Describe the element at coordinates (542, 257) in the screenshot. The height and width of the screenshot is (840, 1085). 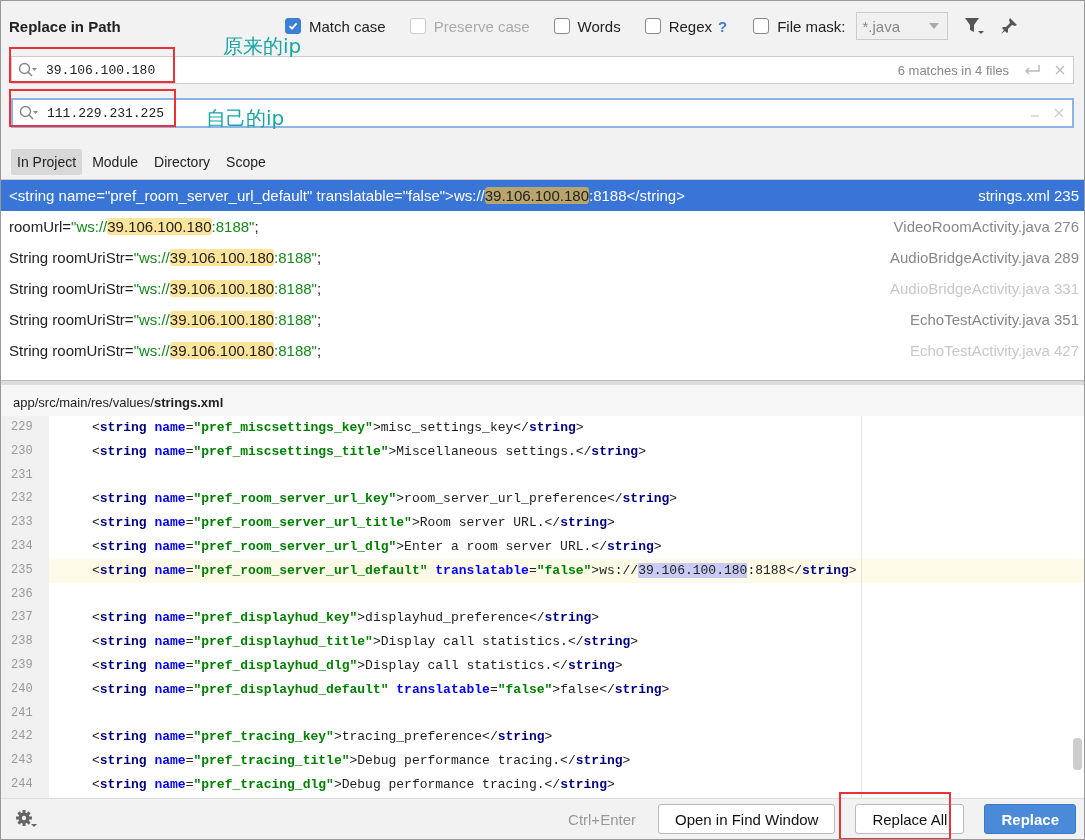
I see `result-row: String roomUriStr="ws://39.106.100.180:8188"; AudioBridgeActivity.java 289` at that location.